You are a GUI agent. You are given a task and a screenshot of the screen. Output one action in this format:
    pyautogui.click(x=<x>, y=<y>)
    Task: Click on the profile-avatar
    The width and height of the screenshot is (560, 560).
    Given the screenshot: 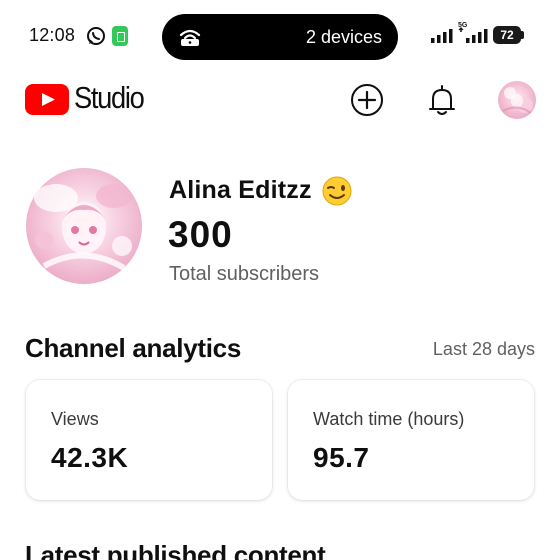 What is the action you would take?
    pyautogui.click(x=517, y=100)
    